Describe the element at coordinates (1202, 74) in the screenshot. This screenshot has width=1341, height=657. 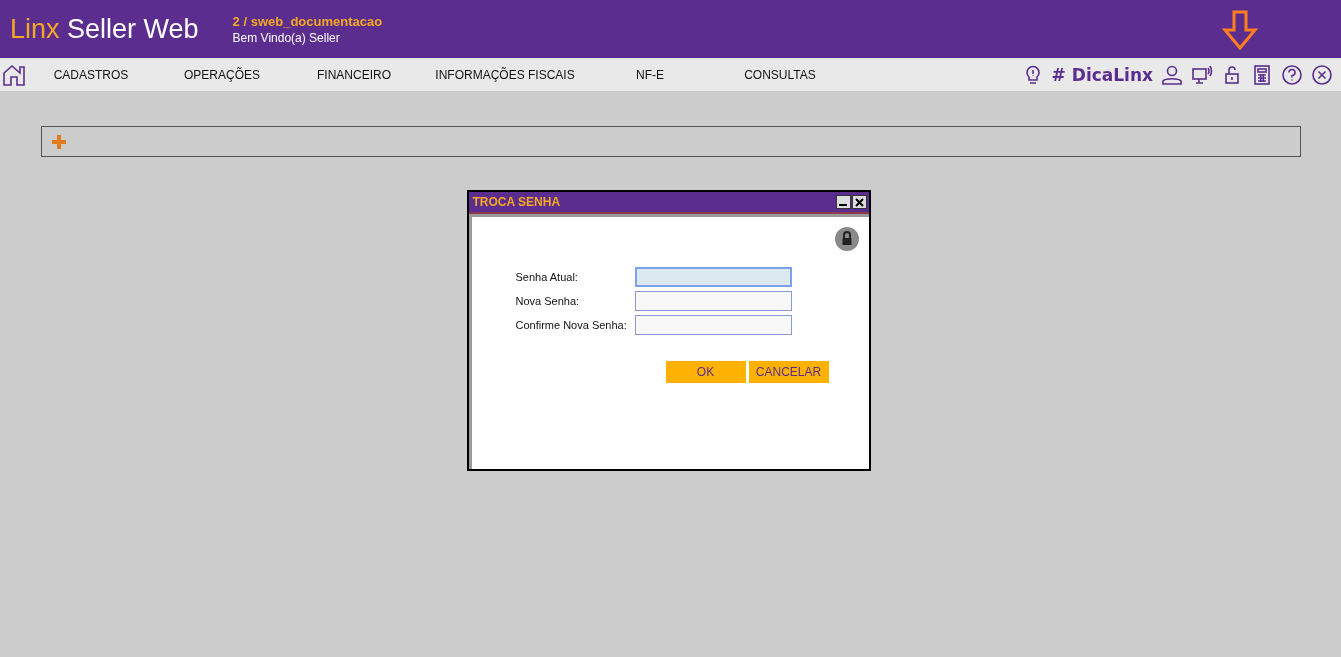
I see `monitor-icon` at that location.